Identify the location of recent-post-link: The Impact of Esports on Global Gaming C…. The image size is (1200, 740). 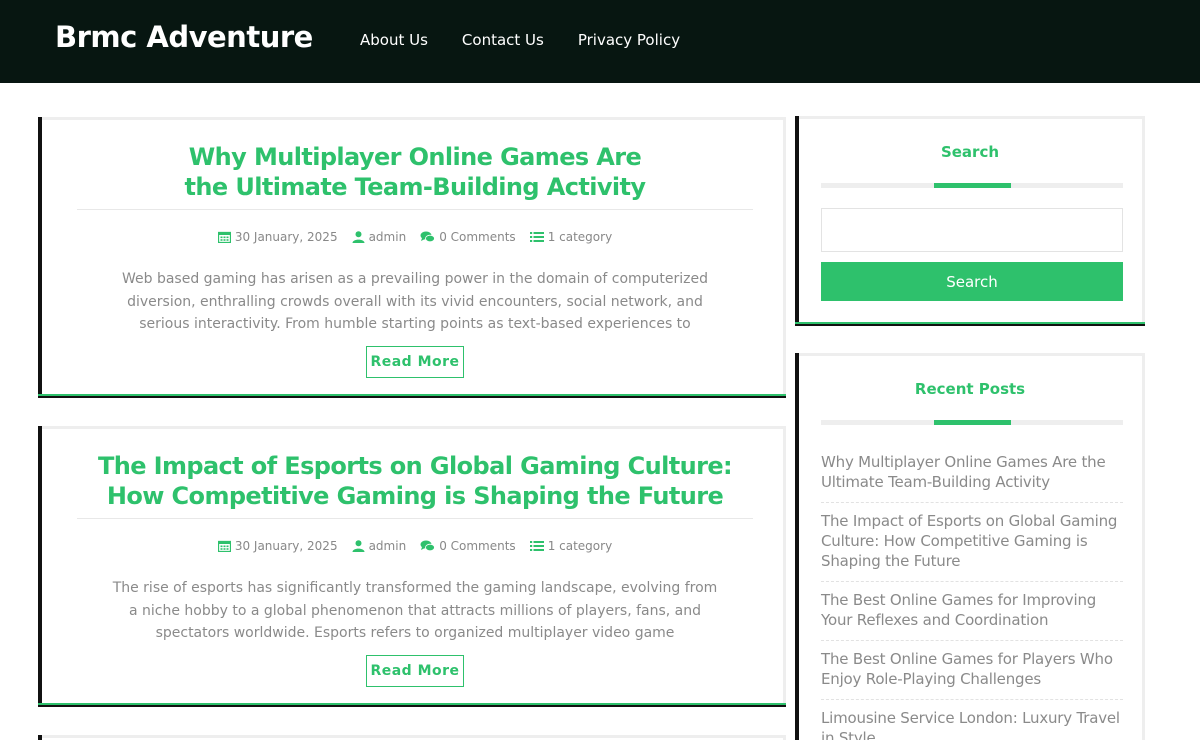
(972, 541).